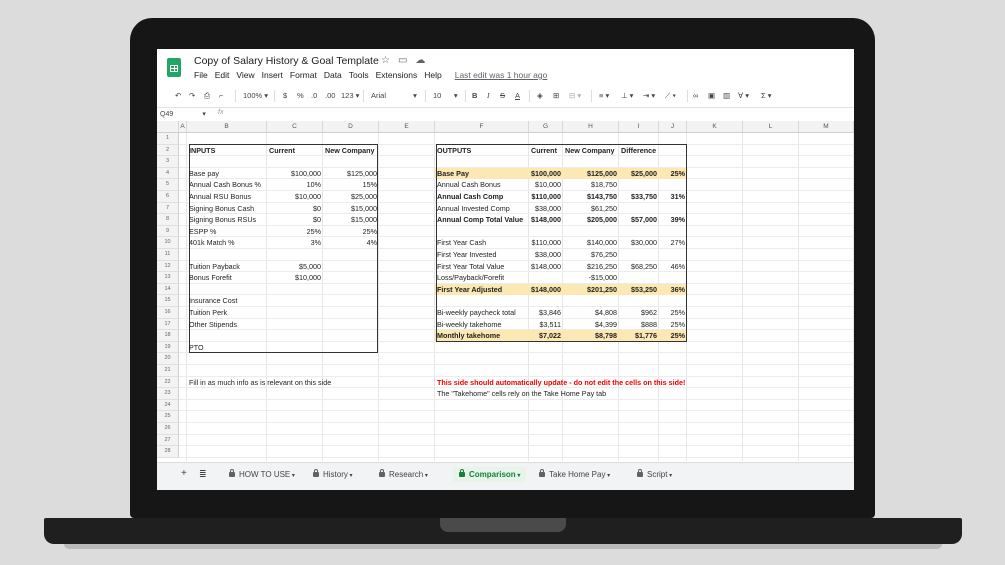 The width and height of the screenshot is (1005, 565). Describe the element at coordinates (639, 185) in the screenshot. I see `output-difference-value` at that location.